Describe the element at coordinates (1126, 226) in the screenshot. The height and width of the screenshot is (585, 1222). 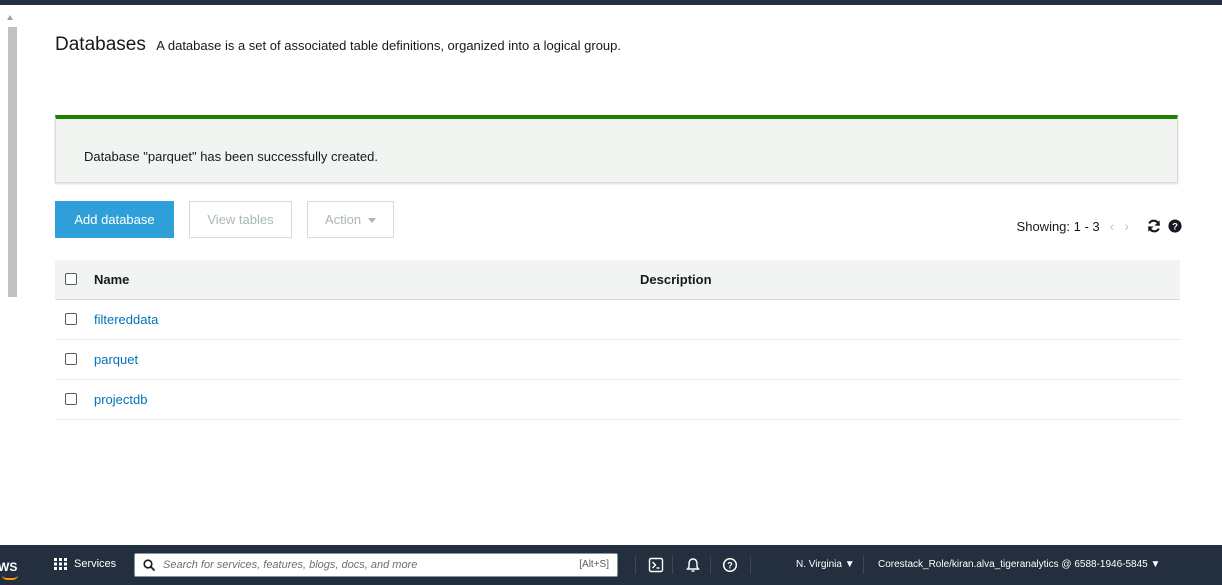
I see `chevron-right-icon: ›` at that location.